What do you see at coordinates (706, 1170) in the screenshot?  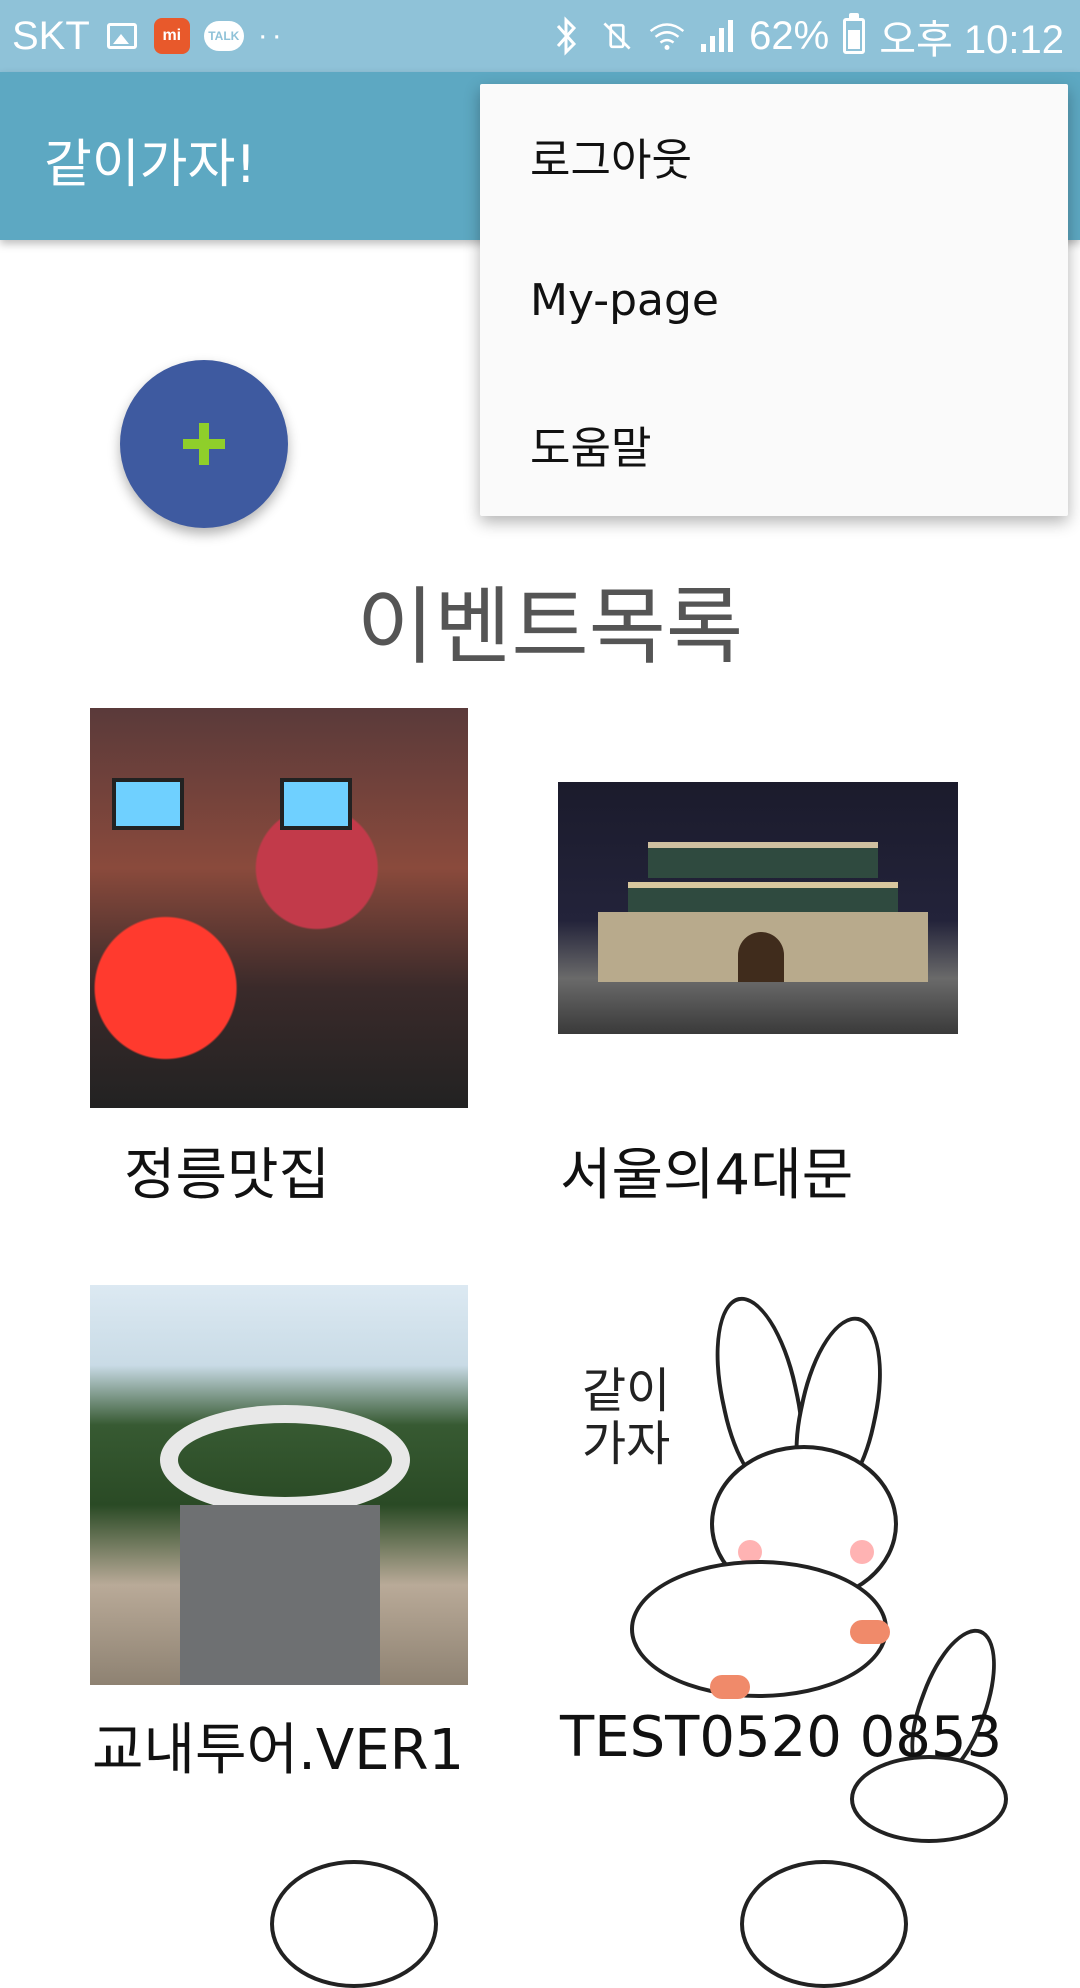 I see `event-title-2: 서울의4대문` at bounding box center [706, 1170].